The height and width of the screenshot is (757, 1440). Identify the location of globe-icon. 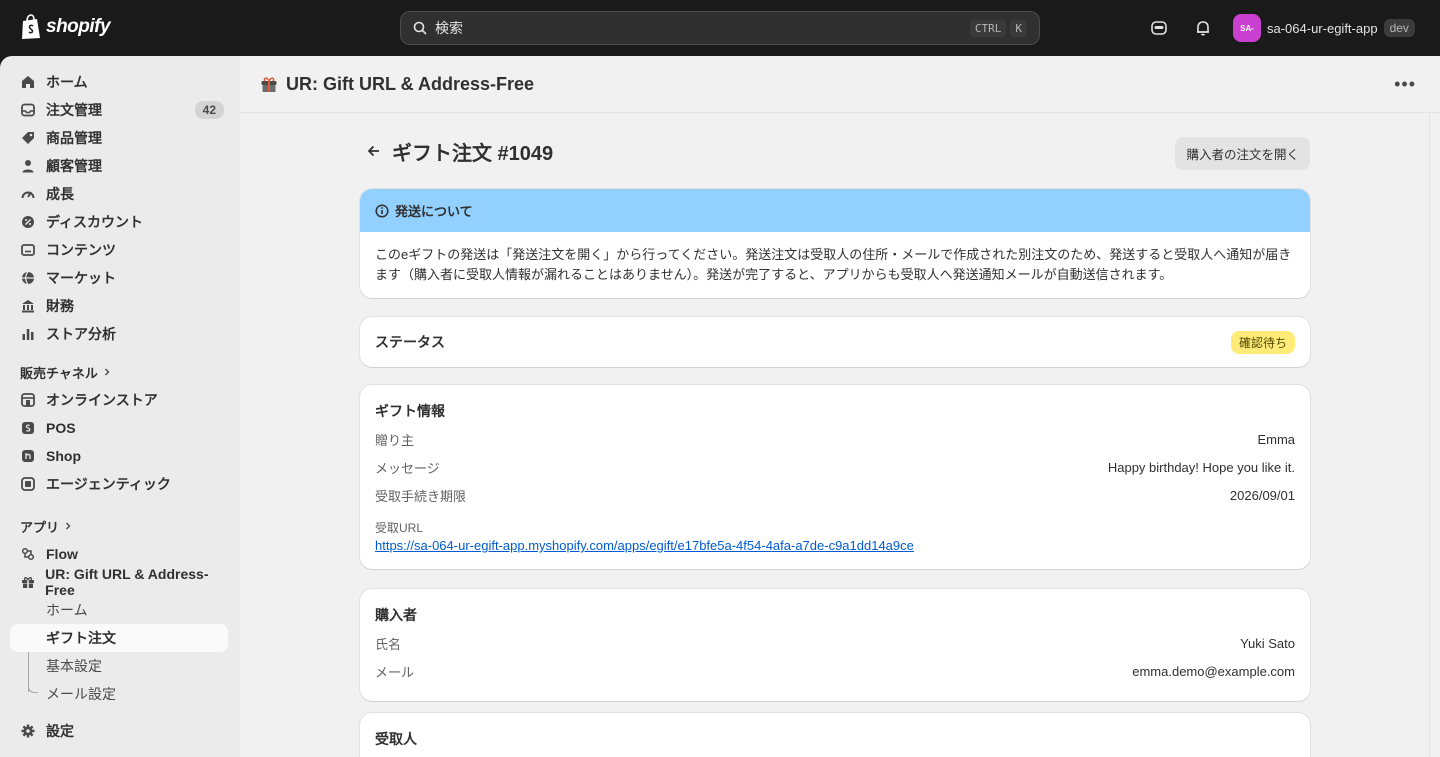
(28, 278).